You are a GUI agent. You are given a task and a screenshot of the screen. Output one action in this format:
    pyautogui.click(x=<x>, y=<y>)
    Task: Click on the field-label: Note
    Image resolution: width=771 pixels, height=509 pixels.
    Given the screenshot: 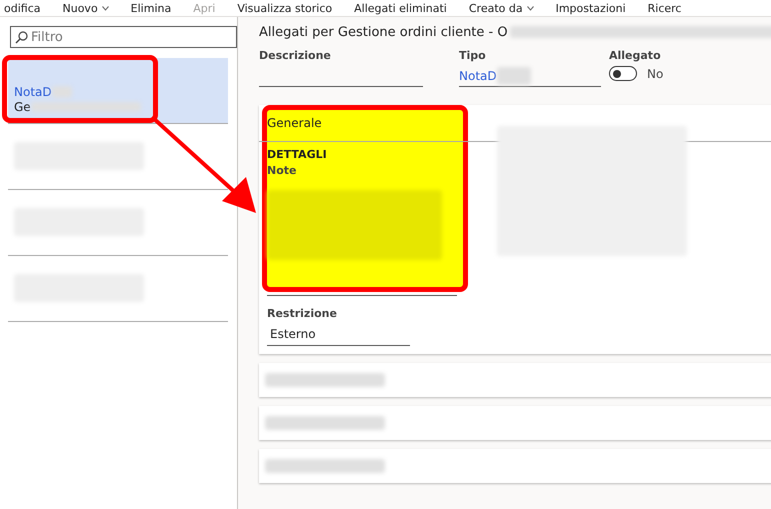 What is the action you would take?
    pyautogui.click(x=282, y=170)
    